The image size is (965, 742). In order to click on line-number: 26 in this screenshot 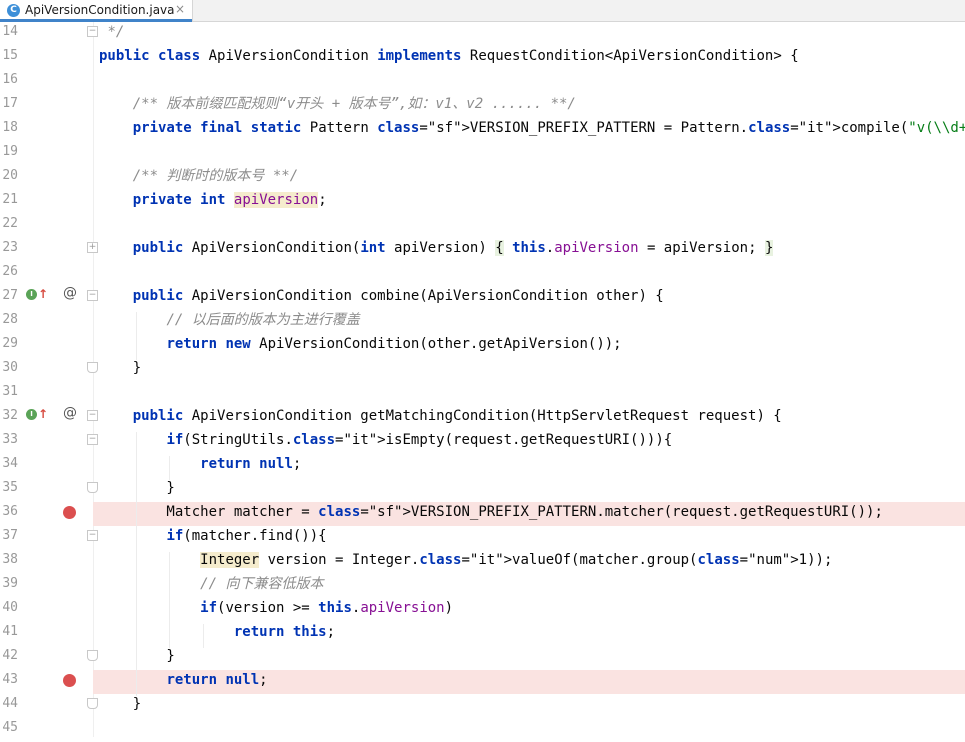, I will do `click(9, 272)`.